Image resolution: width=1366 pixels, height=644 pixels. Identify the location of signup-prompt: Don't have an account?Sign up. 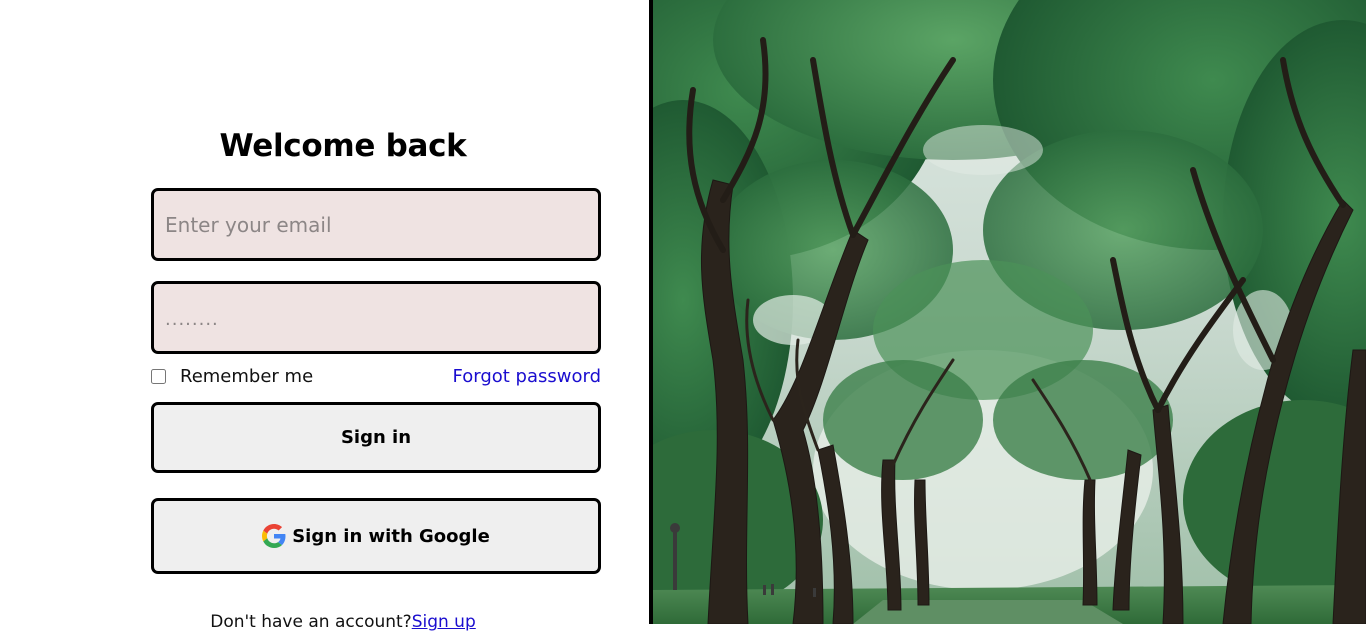
(343, 622).